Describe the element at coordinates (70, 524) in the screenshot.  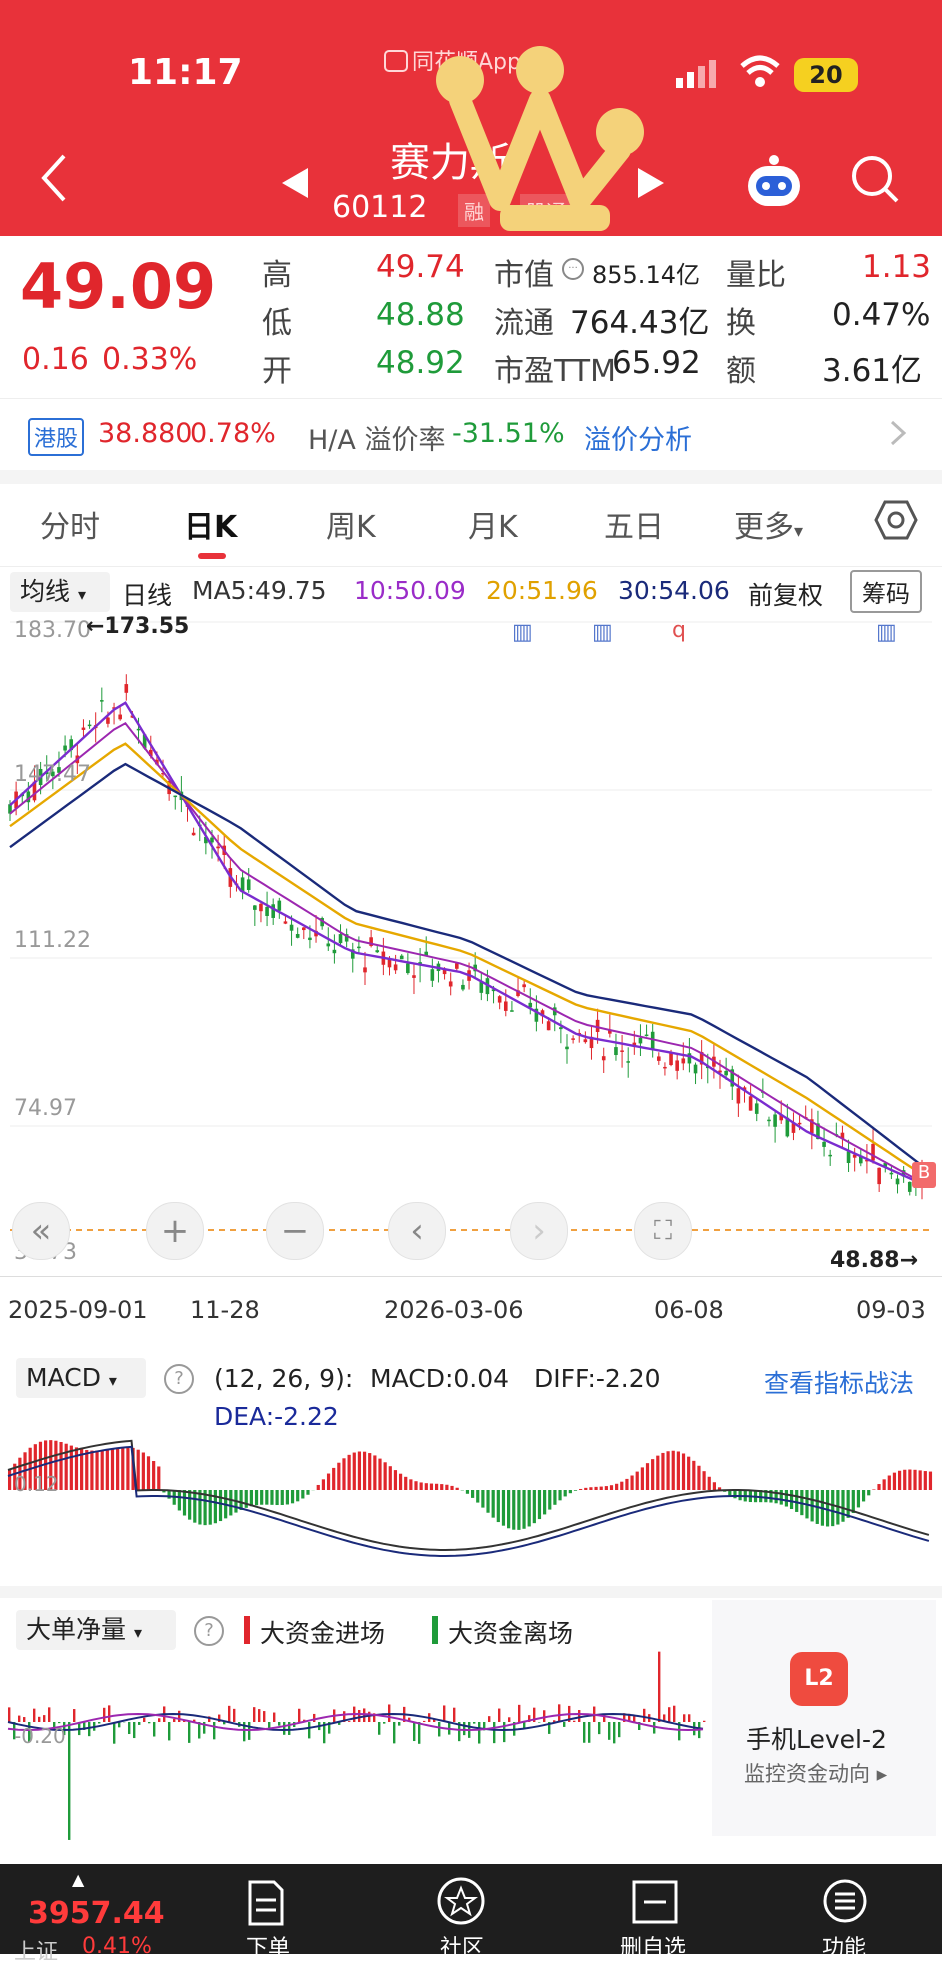
I see `tab-minute: 分时` at that location.